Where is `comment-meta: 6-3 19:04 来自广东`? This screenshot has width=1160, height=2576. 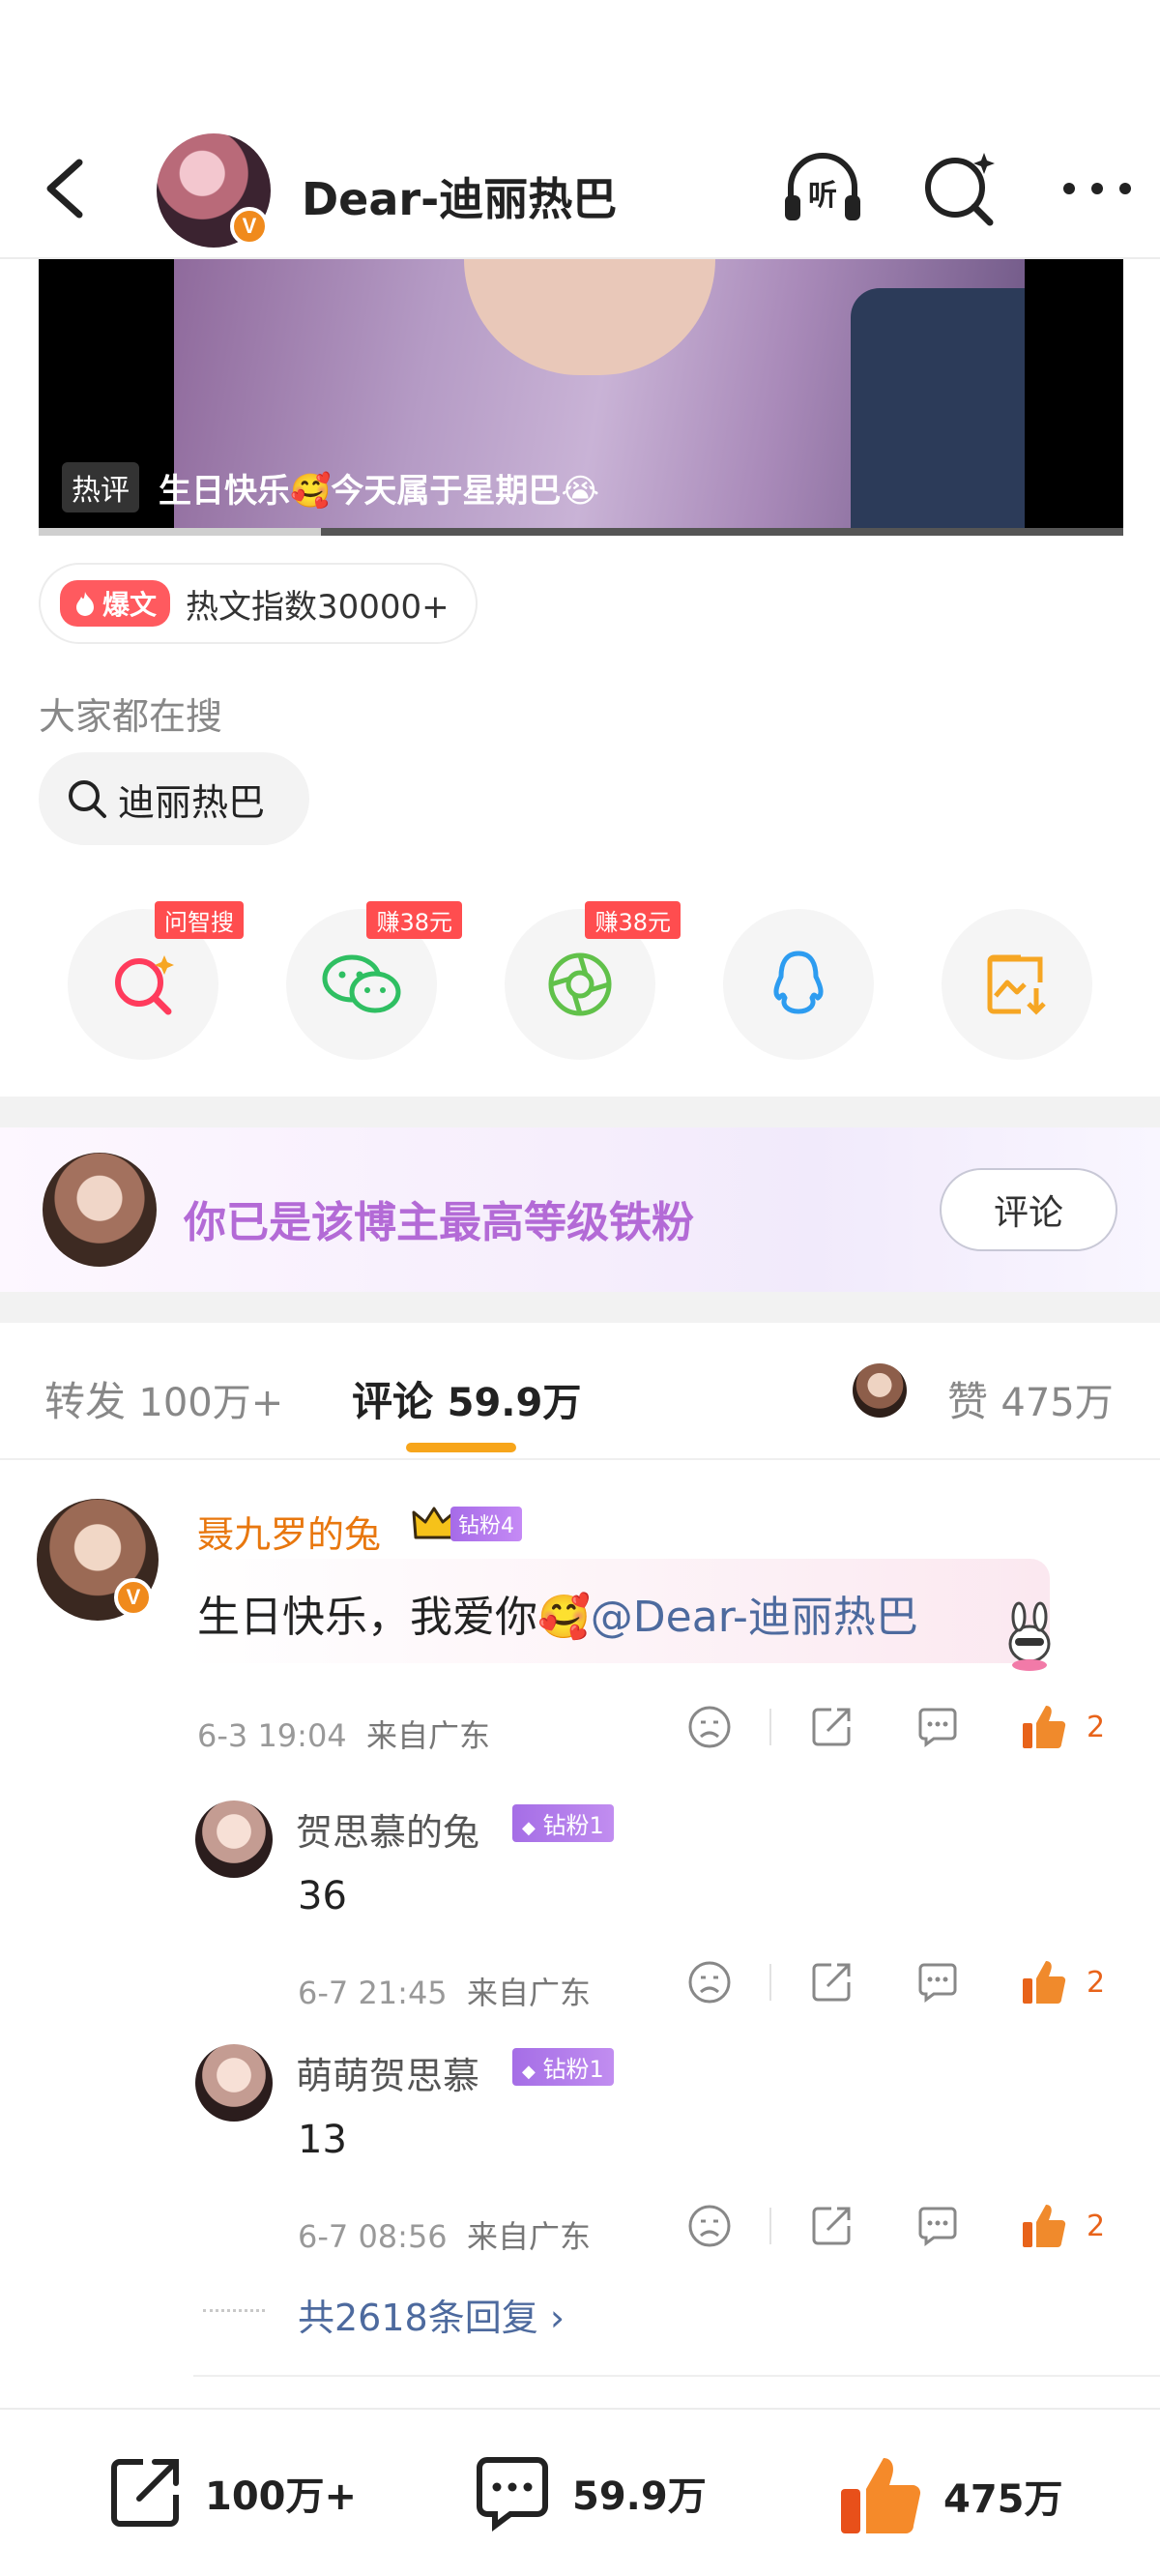 comment-meta: 6-3 19:04 来自广东 is located at coordinates (343, 1734).